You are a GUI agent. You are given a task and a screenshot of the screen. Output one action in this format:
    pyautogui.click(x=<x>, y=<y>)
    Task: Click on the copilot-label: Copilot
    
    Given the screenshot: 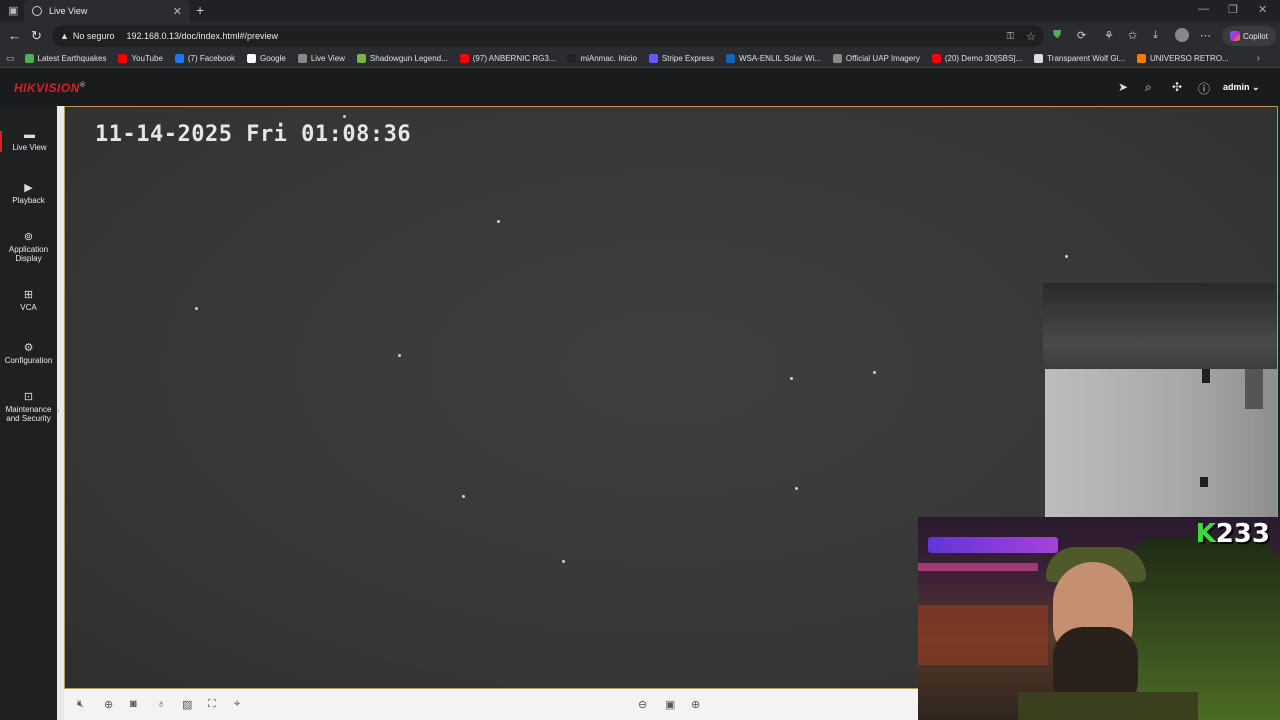 What is the action you would take?
    pyautogui.click(x=1255, y=36)
    